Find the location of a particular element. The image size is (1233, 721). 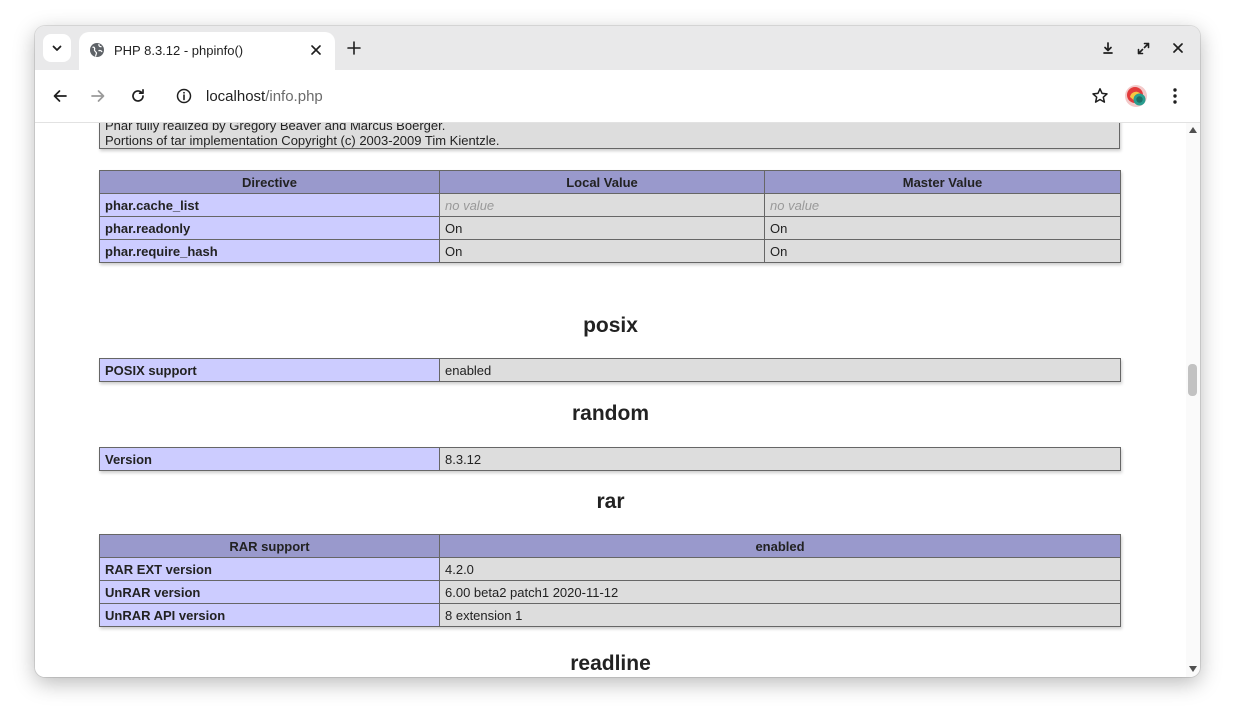

table-row: phar.cache_list no value no value is located at coordinates (610, 205).